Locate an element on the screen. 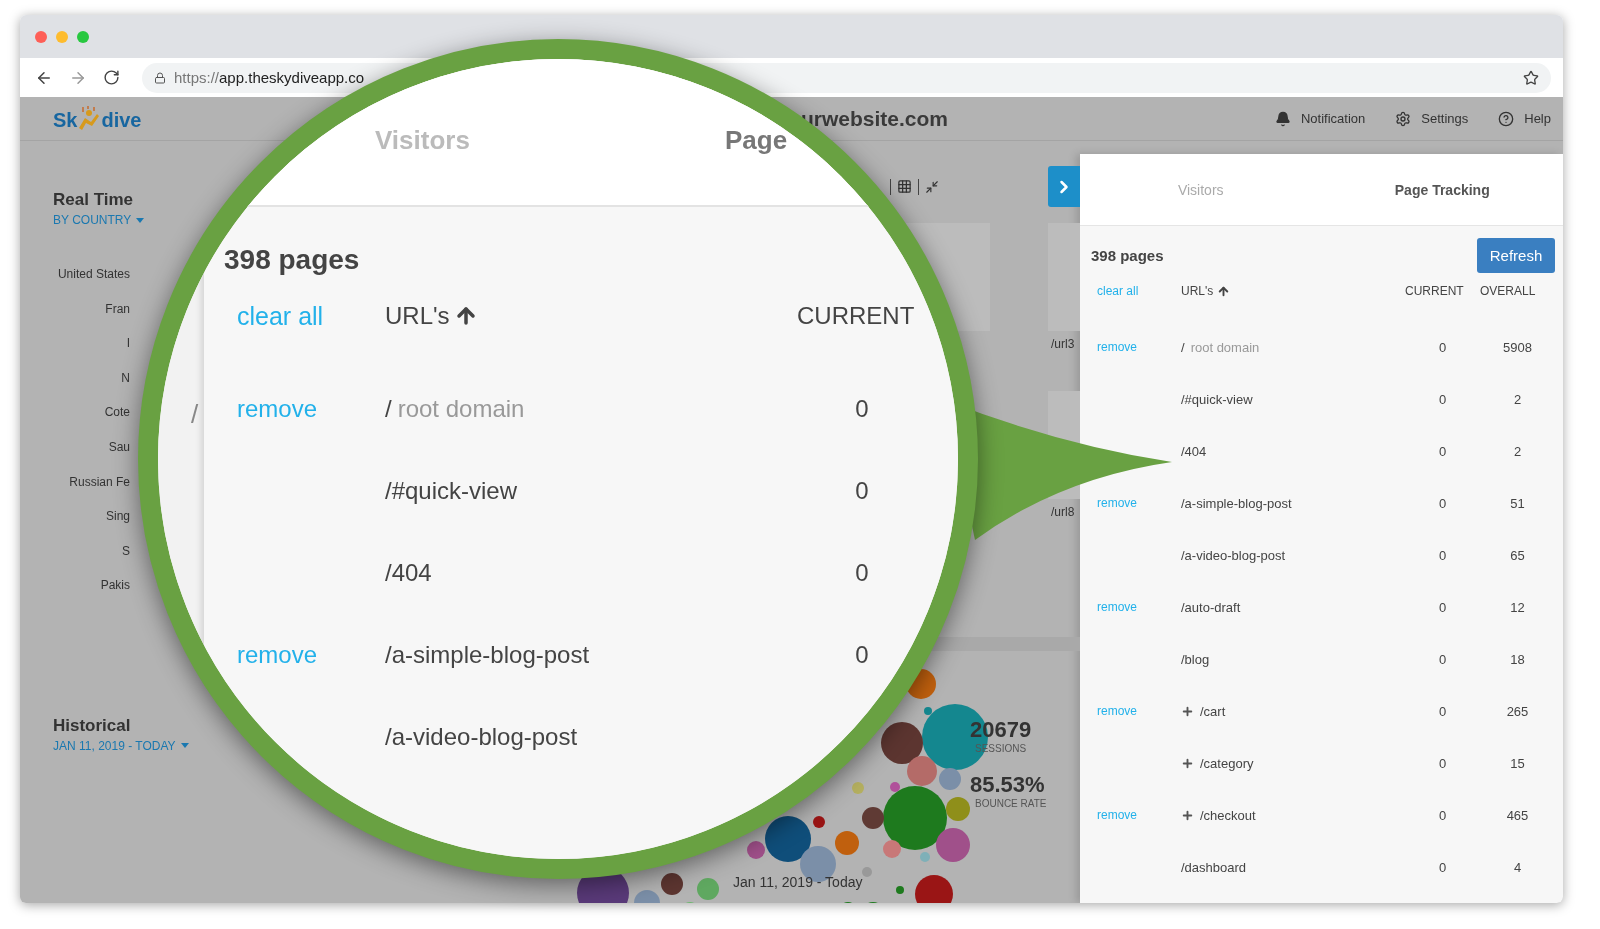 This screenshot has width=1600, height=929. country-label: N is located at coordinates (125, 378).